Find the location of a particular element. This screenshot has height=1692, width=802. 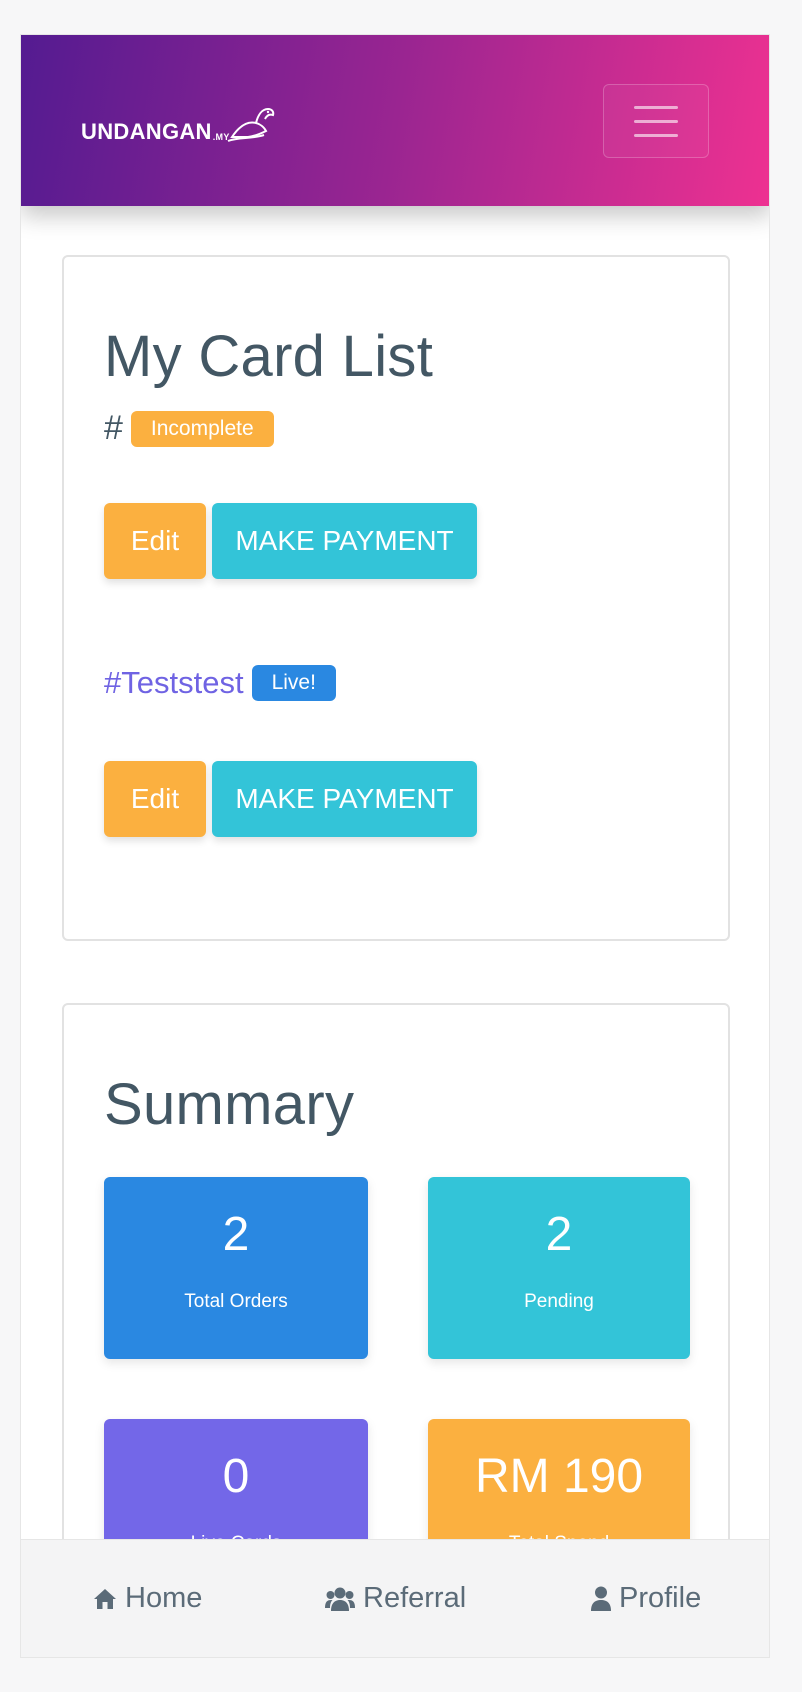

status-badge: Live! is located at coordinates (293, 683).